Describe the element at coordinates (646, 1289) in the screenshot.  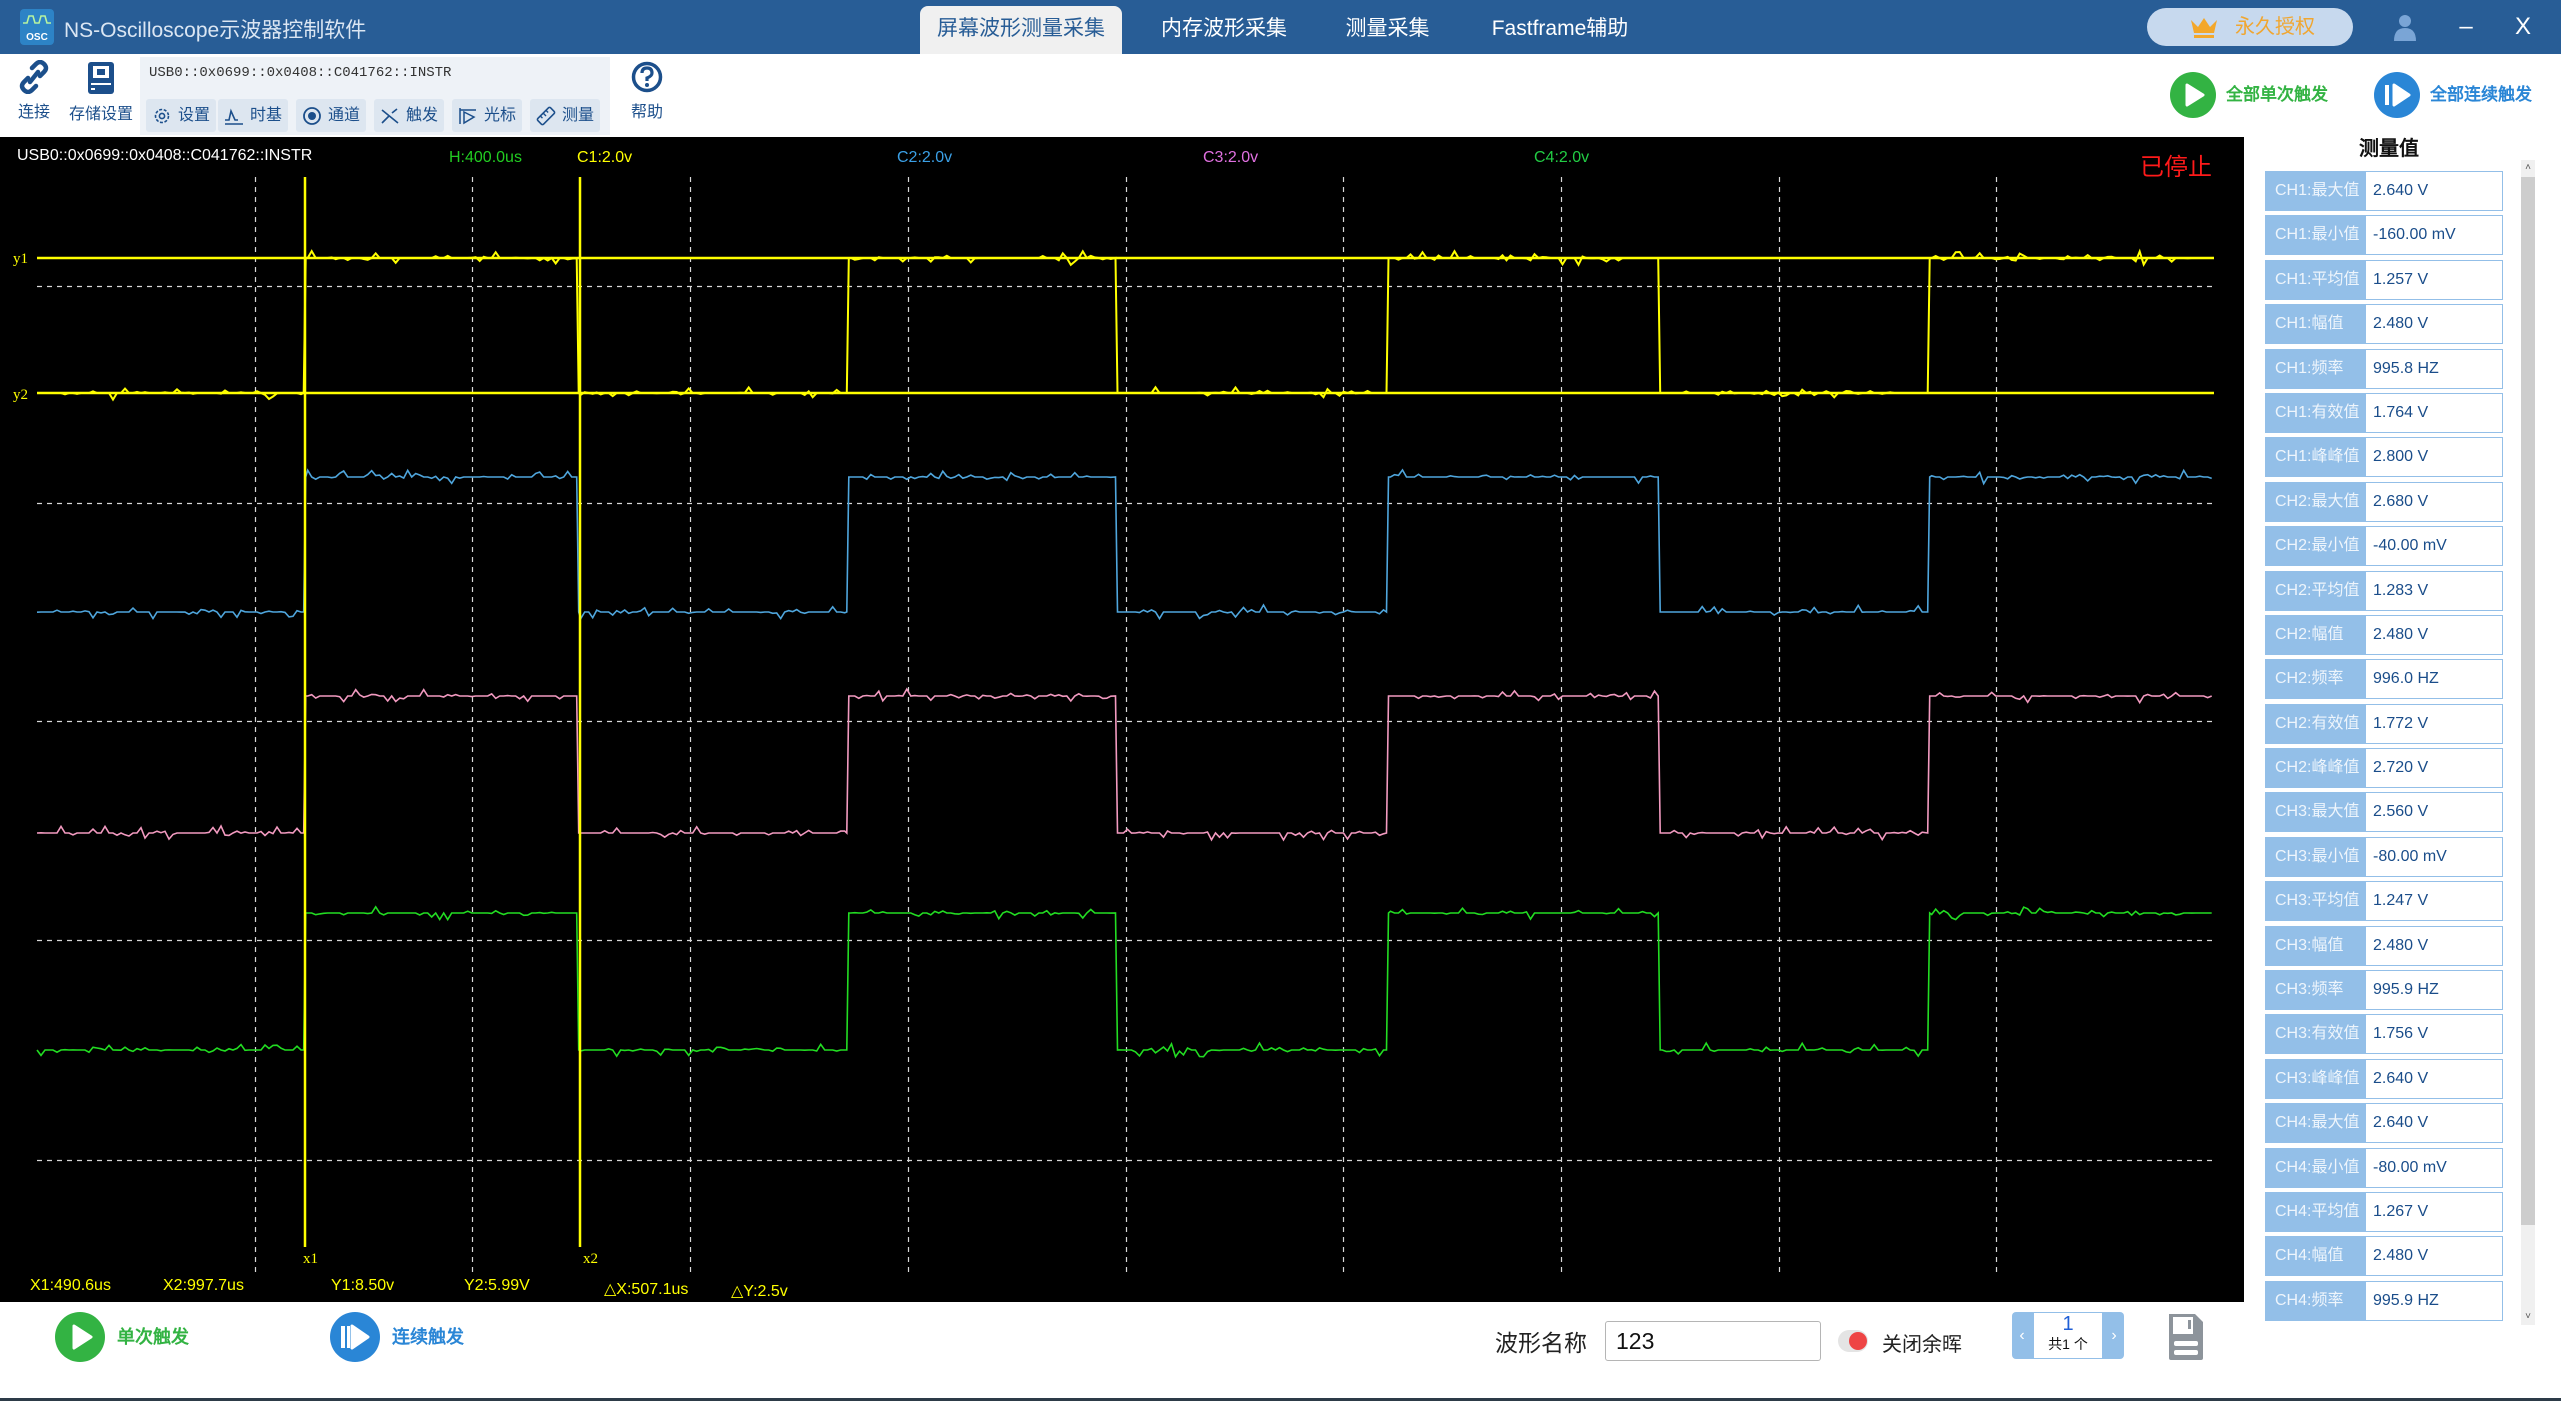
I see `cursor-delta-x-readout: △X:507.1us` at that location.